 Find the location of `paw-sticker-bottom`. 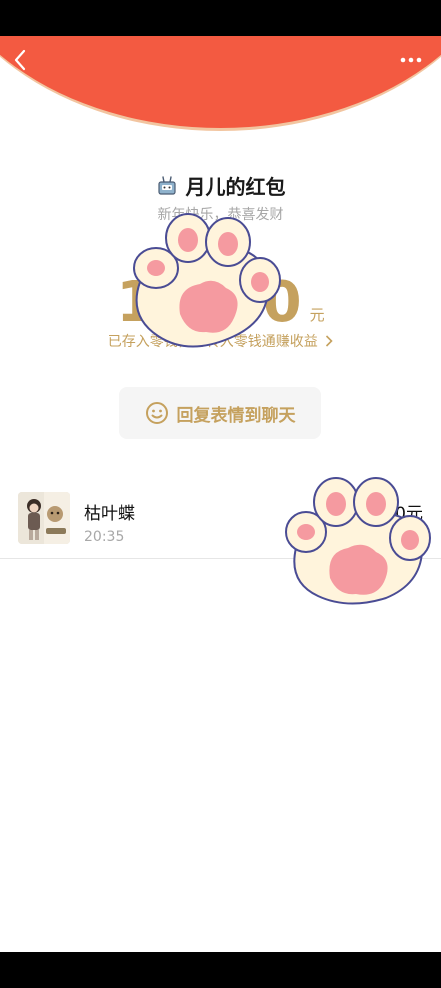

paw-sticker-bottom is located at coordinates (358, 541).